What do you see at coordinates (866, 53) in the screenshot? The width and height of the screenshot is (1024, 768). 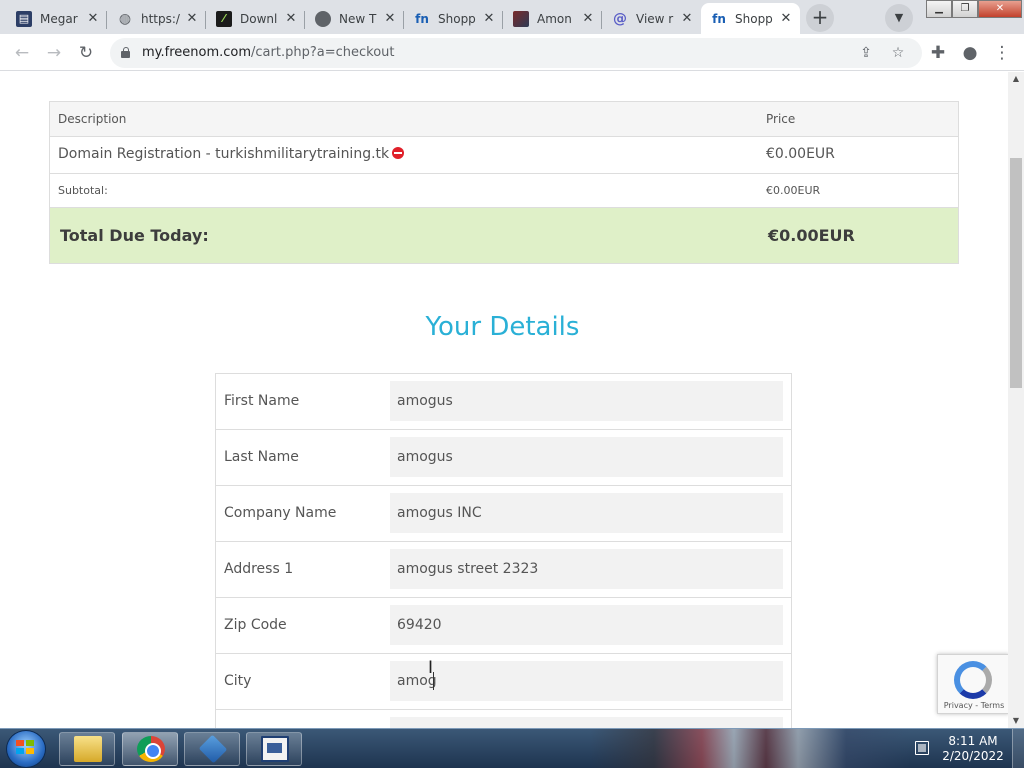 I see `share-icon: ⇪` at bounding box center [866, 53].